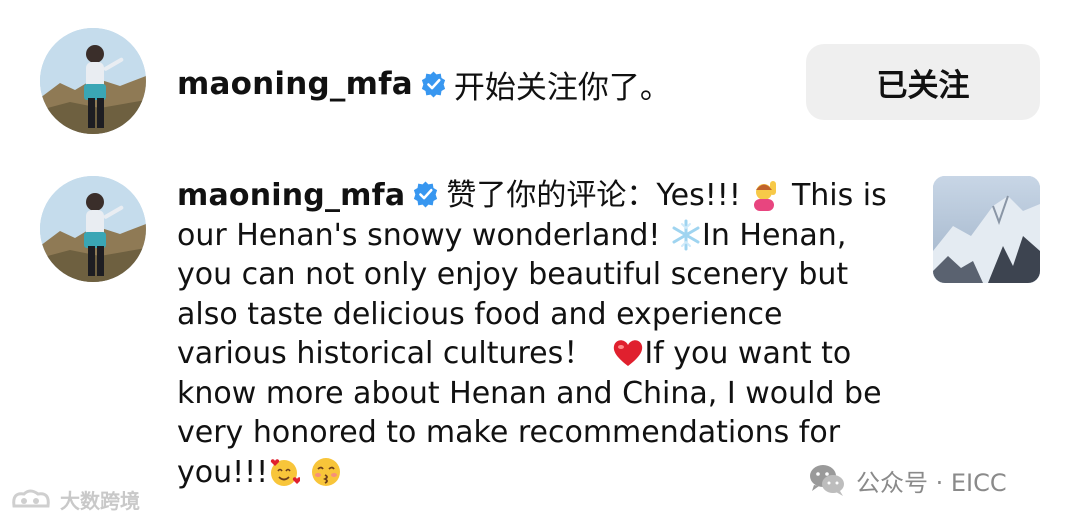 The image size is (1080, 521). Describe the element at coordinates (628, 353) in the screenshot. I see `red-heart-icon` at that location.